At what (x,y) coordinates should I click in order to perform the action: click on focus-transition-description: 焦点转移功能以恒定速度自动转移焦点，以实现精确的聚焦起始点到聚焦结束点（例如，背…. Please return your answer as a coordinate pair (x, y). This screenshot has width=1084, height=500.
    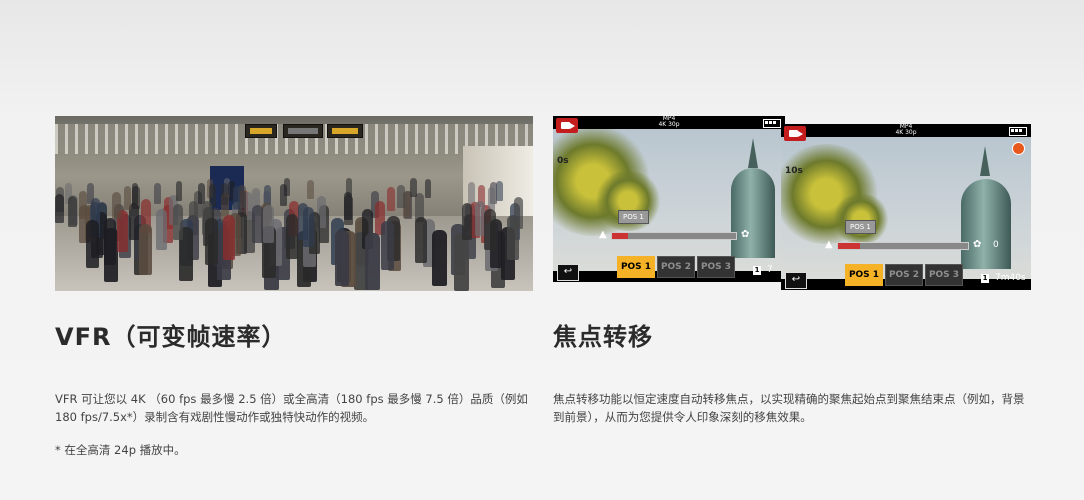
    Looking at the image, I should click on (789, 408).